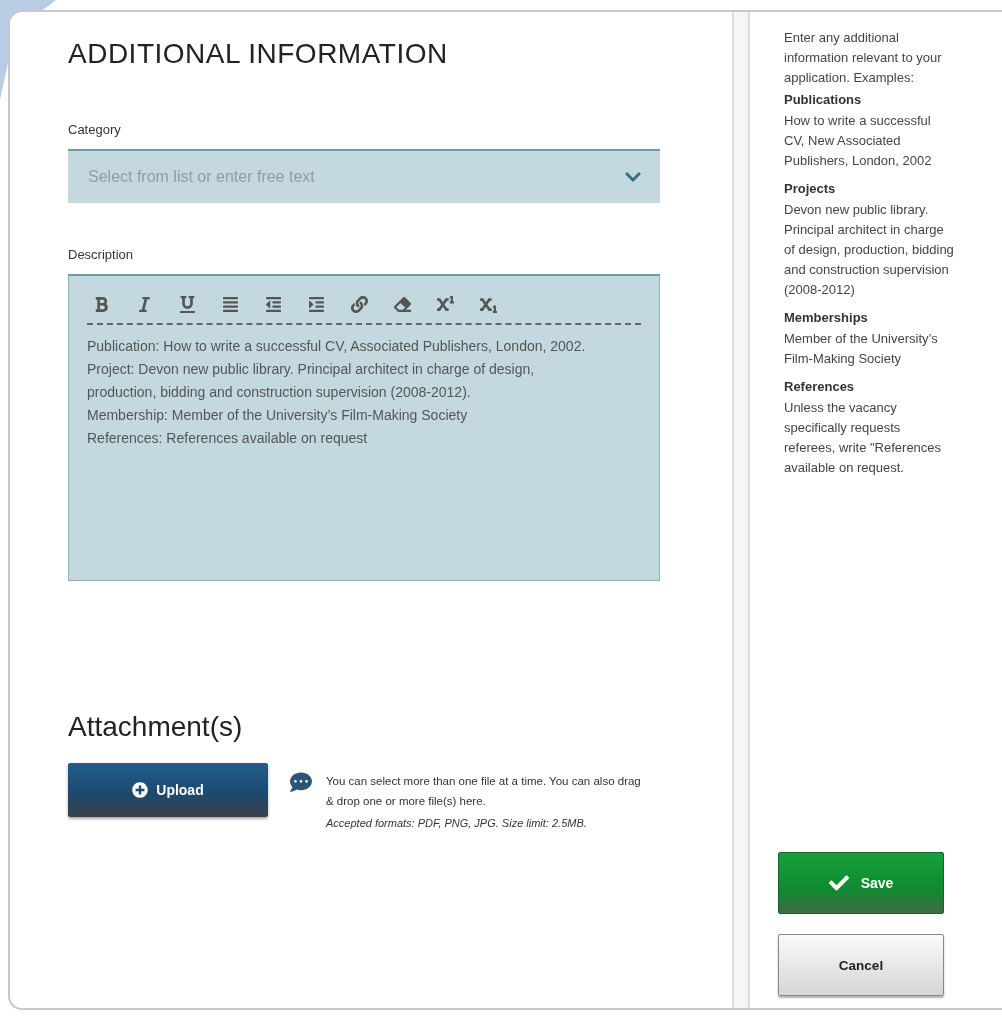 The image size is (1002, 1016). I want to click on accepted-formats-text: Accepted formats: PDF, PNG, JPG. Size limit: 2.5MB., so click(457, 823).